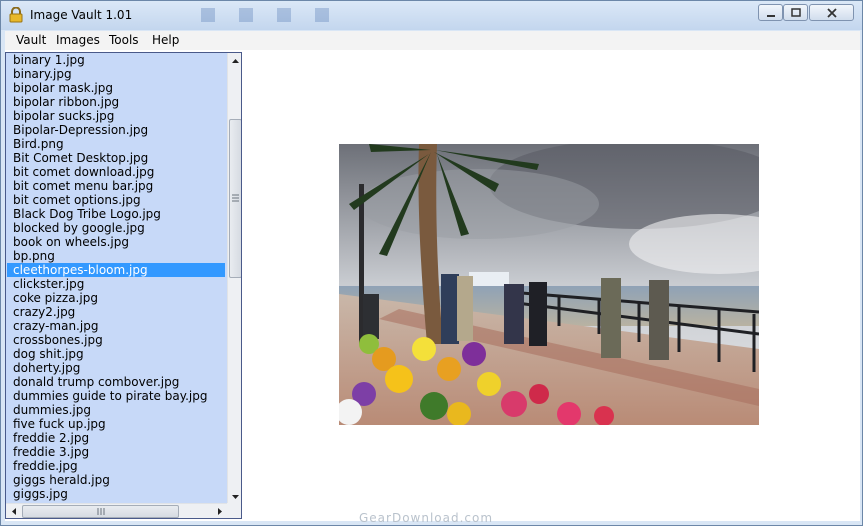 The image size is (863, 526). Describe the element at coordinates (116, 312) in the screenshot. I see `list-item: crazy2.jpg` at that location.